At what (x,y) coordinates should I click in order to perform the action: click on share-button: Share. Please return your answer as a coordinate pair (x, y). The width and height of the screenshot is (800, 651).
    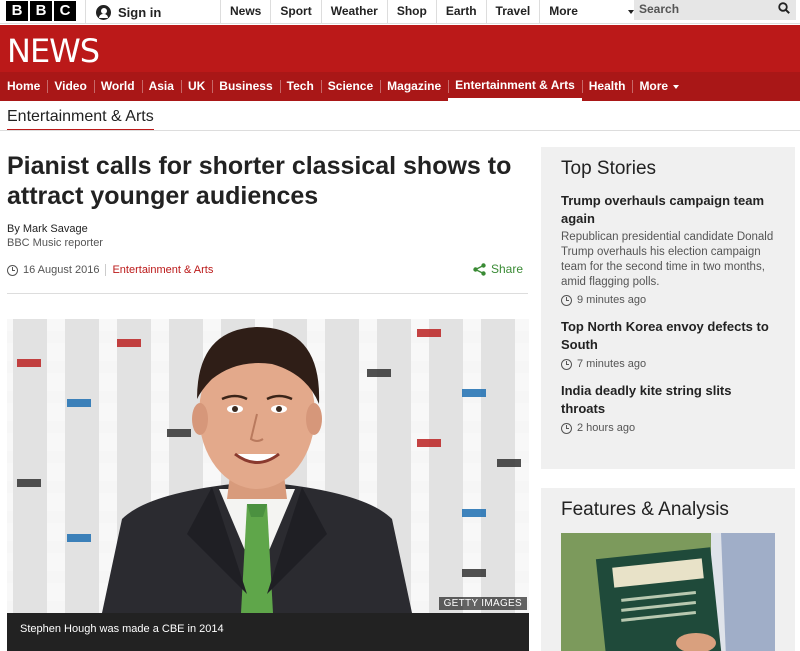
    Looking at the image, I should click on (498, 269).